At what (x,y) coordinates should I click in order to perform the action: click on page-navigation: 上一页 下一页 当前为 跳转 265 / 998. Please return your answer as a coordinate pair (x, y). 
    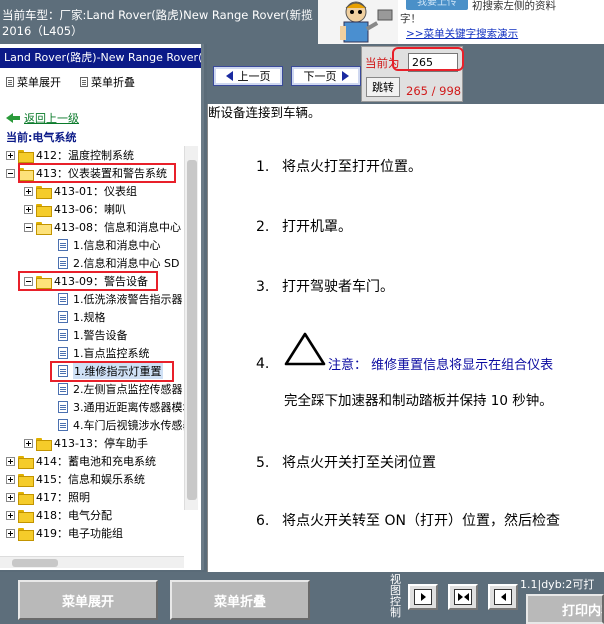
    Looking at the image, I should click on (405, 74).